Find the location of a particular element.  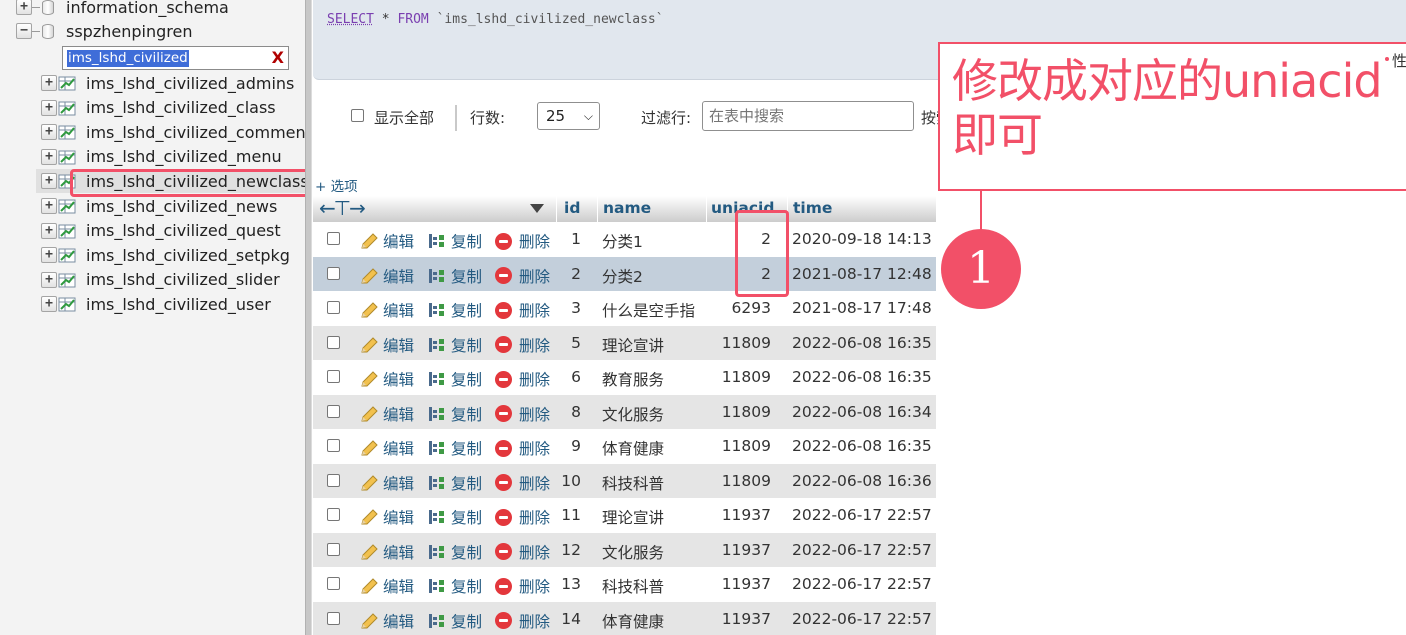

table-label: ims_lshd_civilized_slider is located at coordinates (183, 279).